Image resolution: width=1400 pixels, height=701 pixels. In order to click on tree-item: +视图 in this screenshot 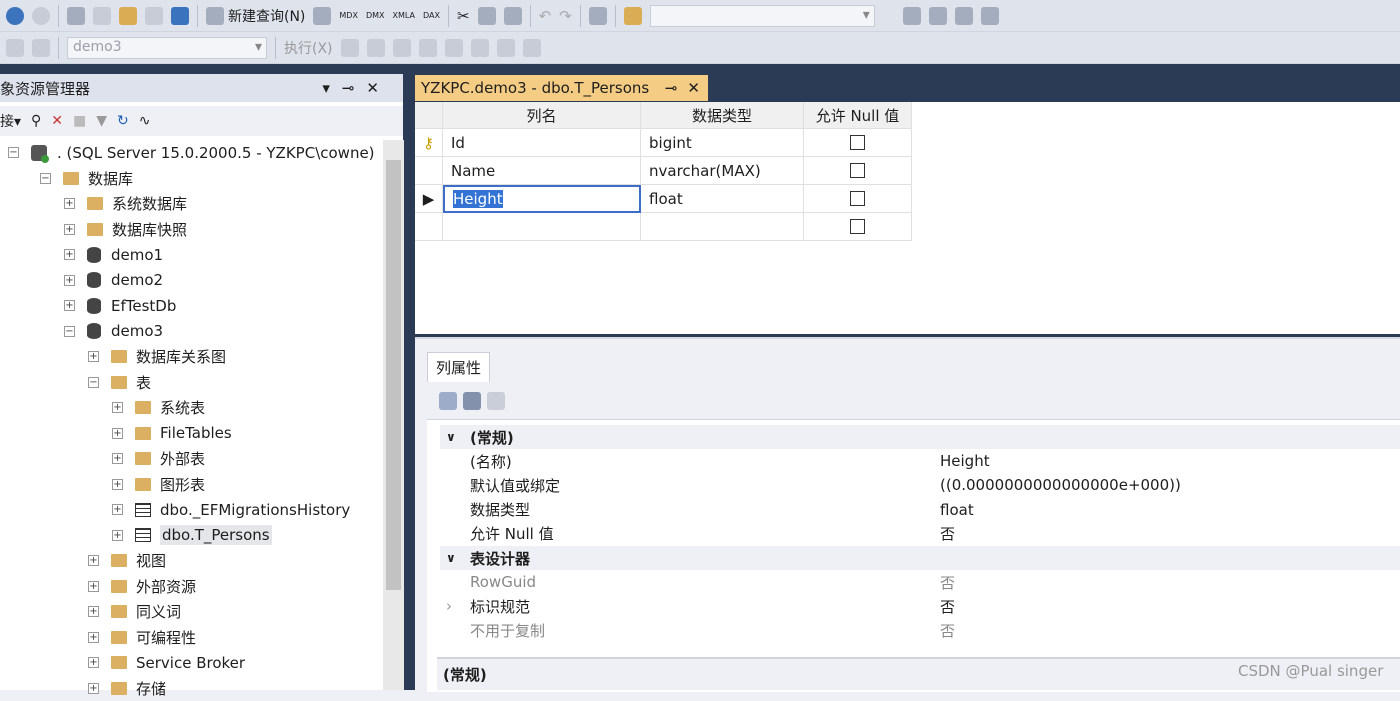, I will do `click(127, 561)`.